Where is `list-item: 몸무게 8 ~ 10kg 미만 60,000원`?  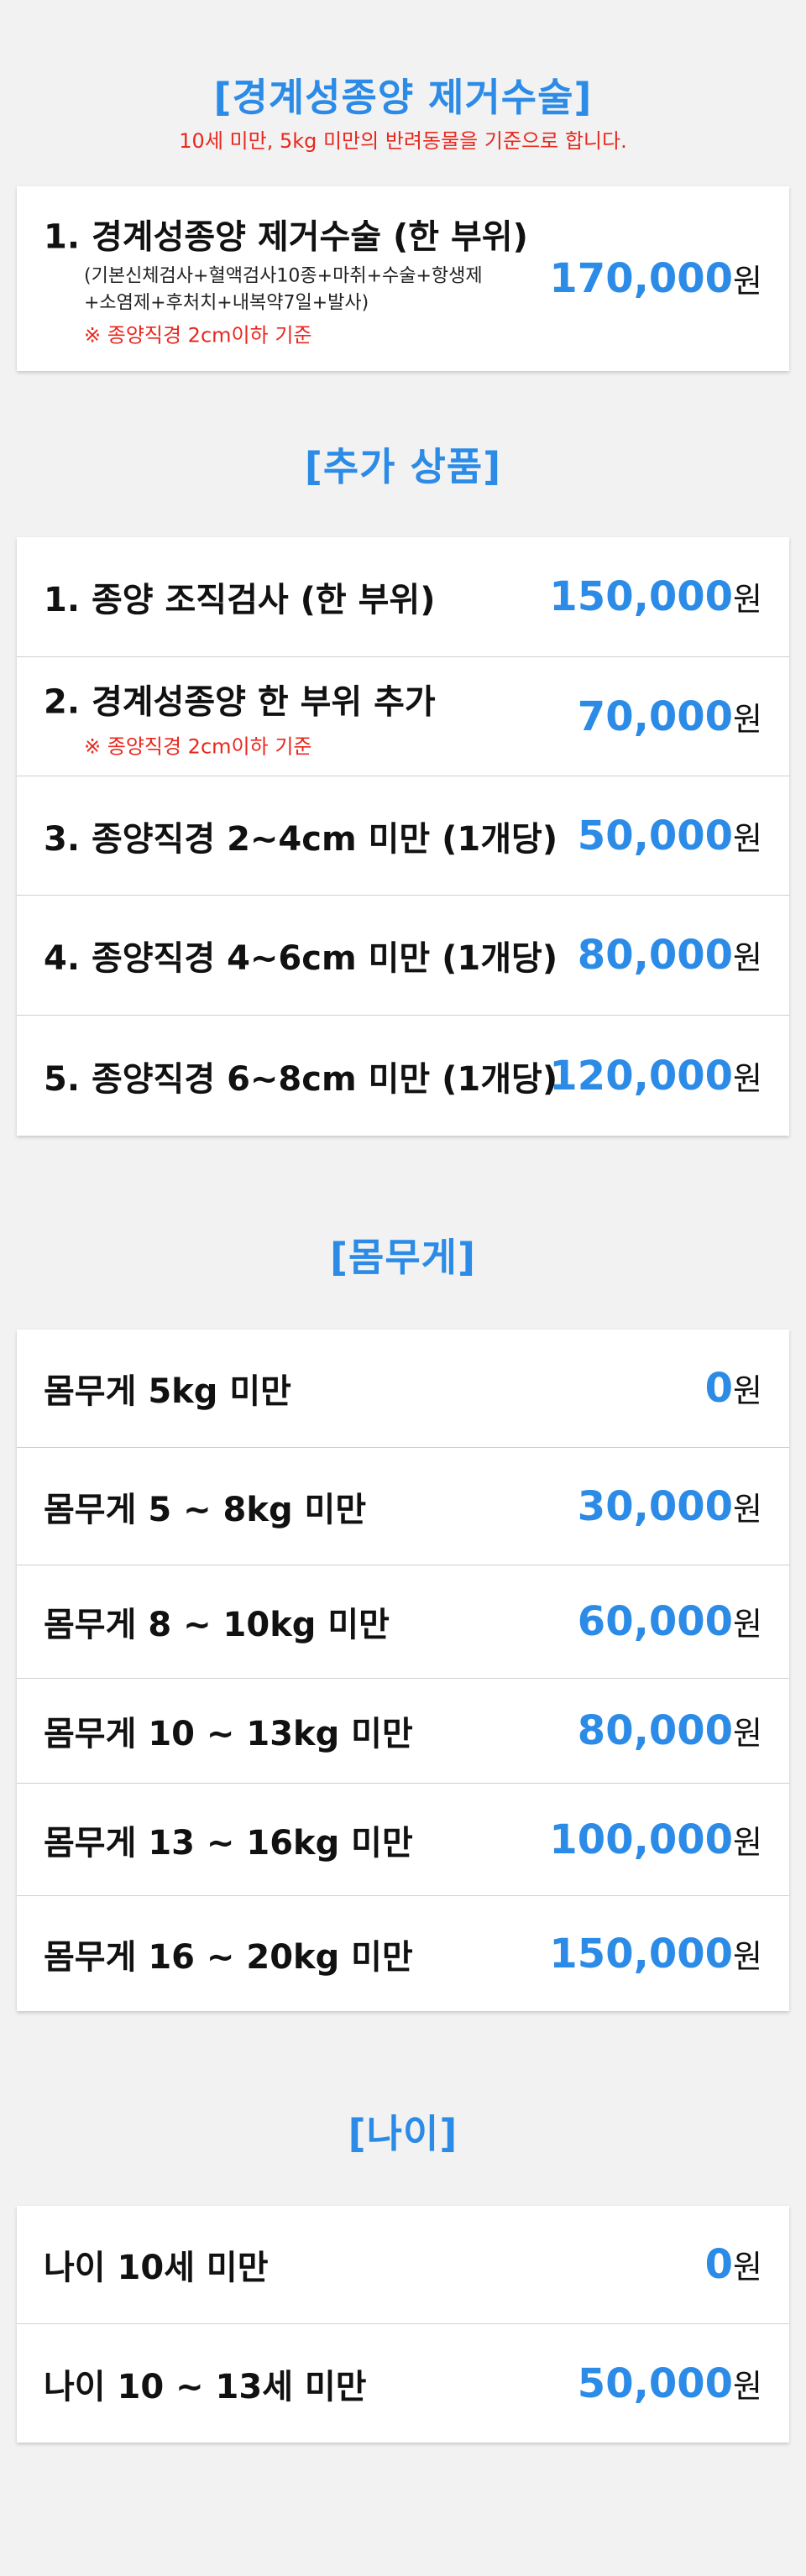
list-item: 몸무게 8 ~ 10kg 미만 60,000원 is located at coordinates (403, 1621).